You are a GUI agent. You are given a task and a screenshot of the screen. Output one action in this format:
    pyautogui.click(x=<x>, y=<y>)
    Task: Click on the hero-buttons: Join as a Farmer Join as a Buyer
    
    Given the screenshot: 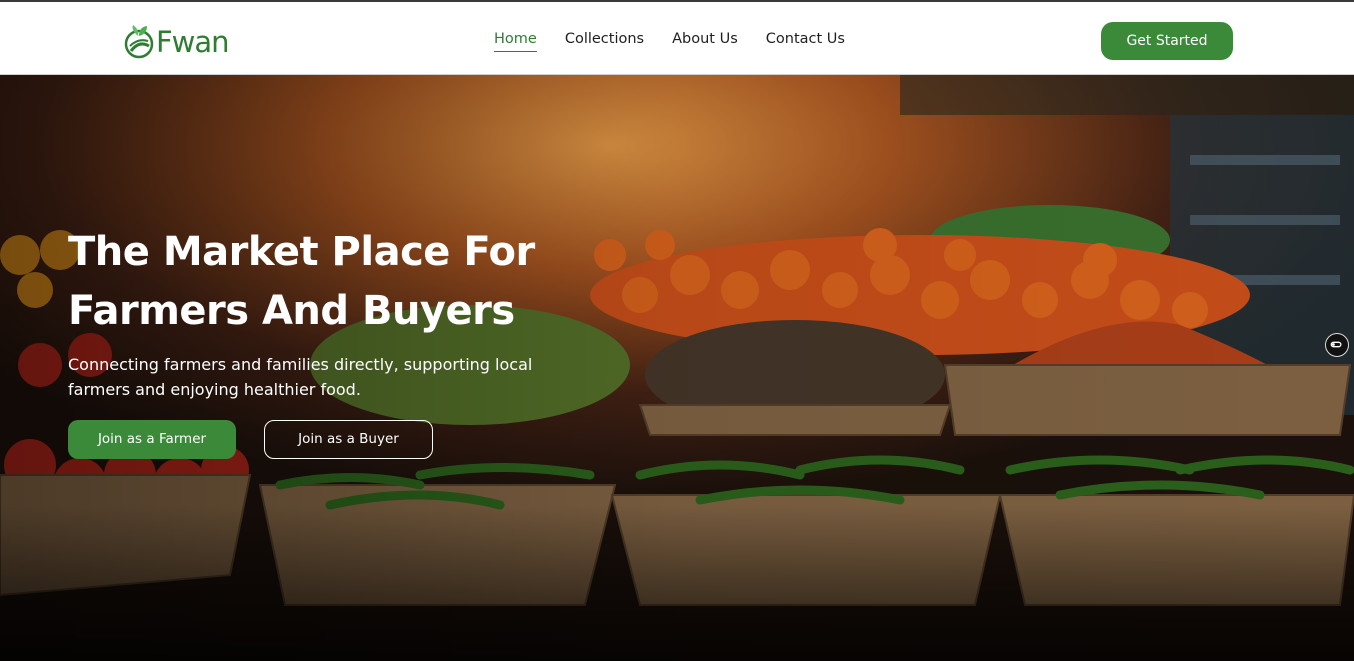 What is the action you would take?
    pyautogui.click(x=348, y=439)
    